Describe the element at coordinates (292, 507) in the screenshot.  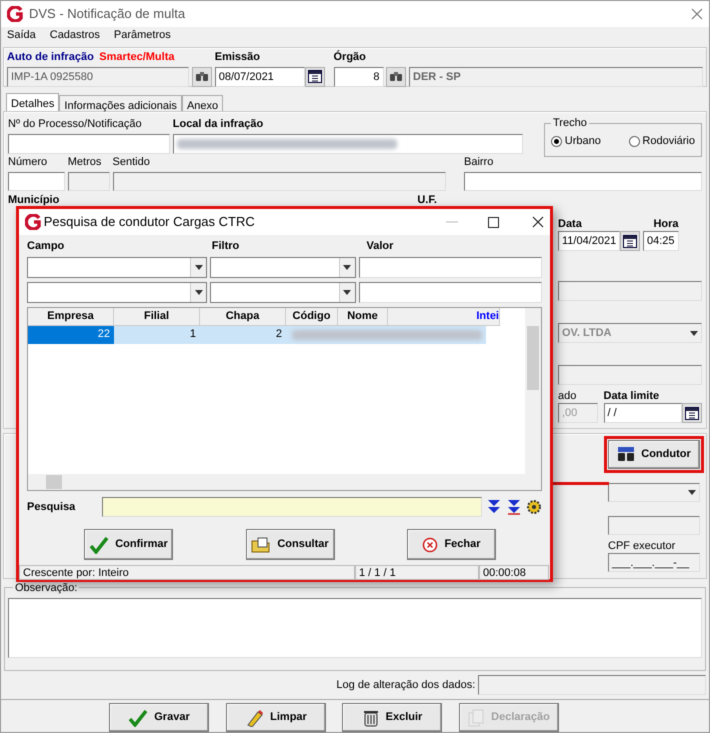
I see `search-field` at that location.